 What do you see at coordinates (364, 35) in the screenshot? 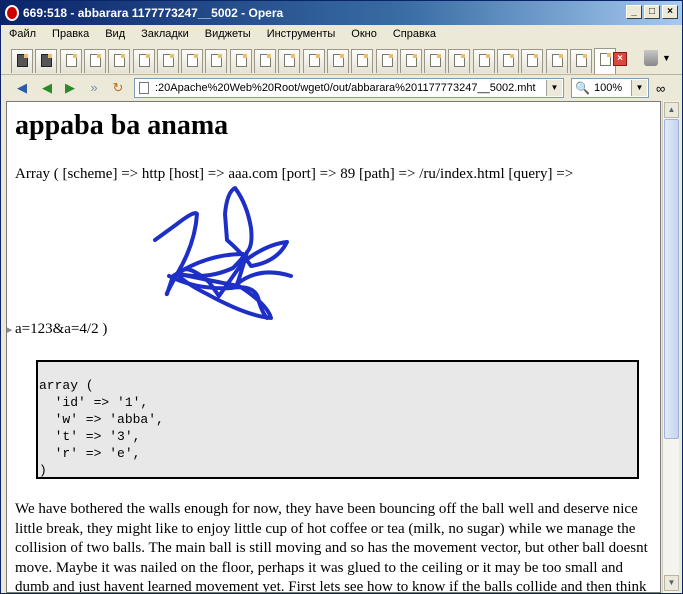
I see `menu-window: Окно` at bounding box center [364, 35].